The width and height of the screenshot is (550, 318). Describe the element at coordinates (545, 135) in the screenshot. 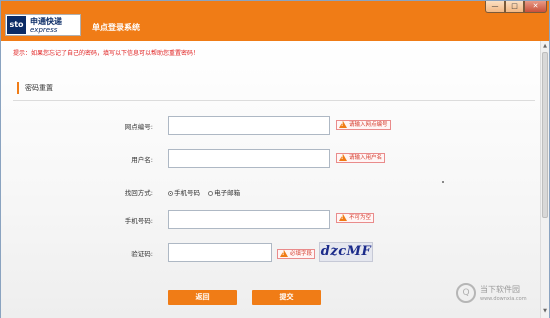

I see `scroll-thumb` at that location.